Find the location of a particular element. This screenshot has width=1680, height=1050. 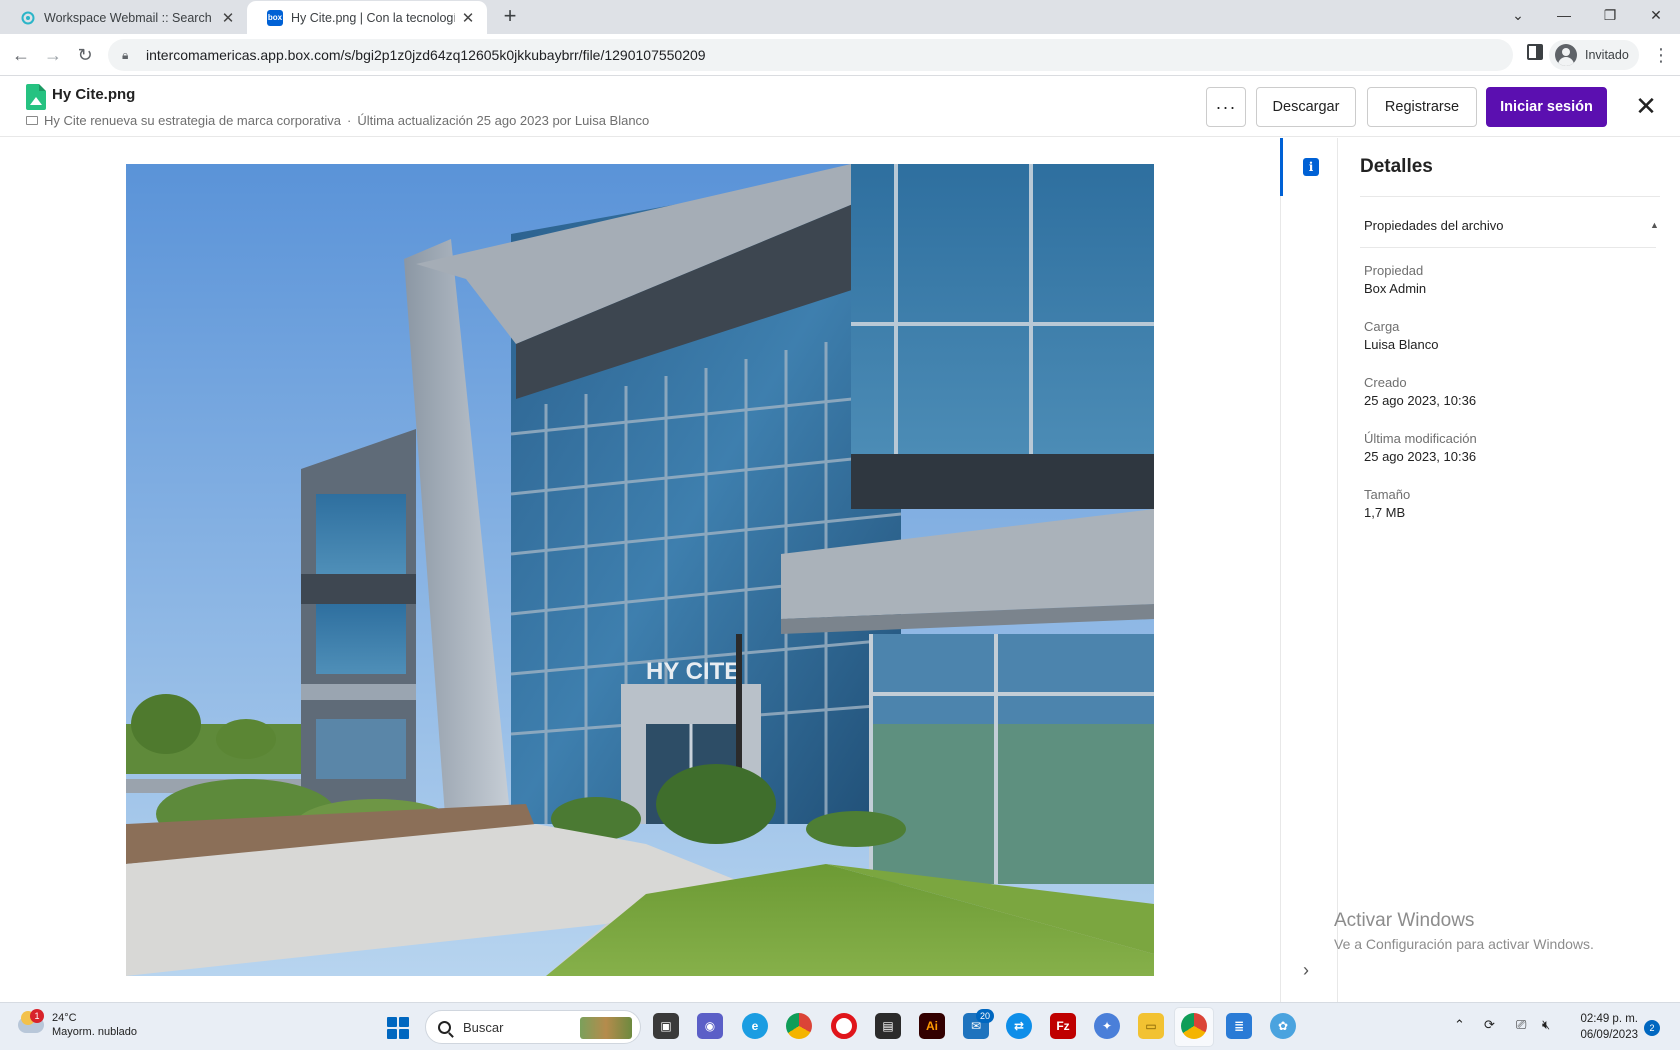

sidebar-nav: i › is located at coordinates (1309, 570).